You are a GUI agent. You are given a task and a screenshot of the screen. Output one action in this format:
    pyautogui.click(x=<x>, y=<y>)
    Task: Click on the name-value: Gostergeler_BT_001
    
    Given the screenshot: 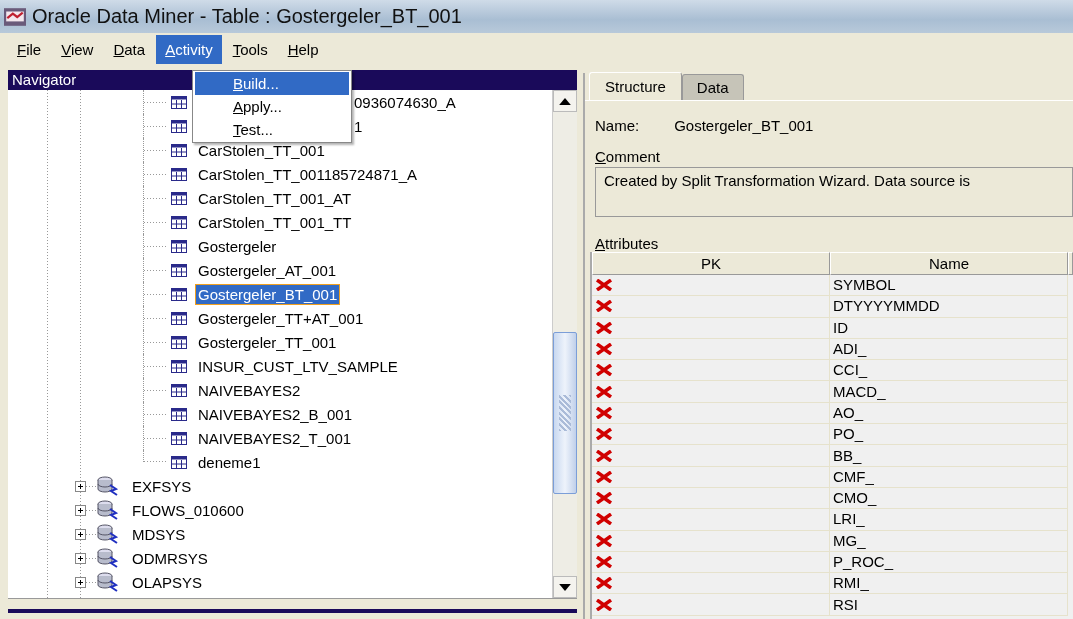 What is the action you would take?
    pyautogui.click(x=744, y=125)
    